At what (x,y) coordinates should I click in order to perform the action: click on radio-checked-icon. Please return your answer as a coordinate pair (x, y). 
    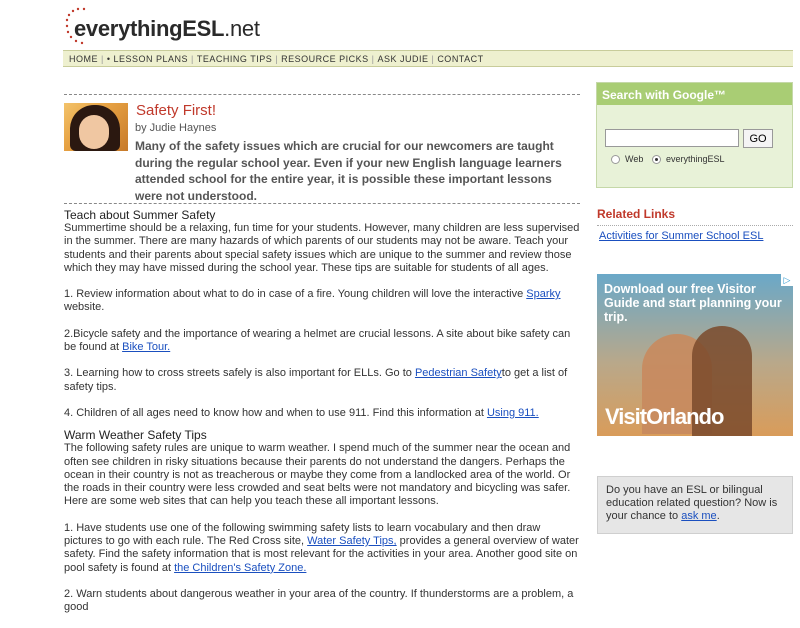
    Looking at the image, I should click on (656, 159).